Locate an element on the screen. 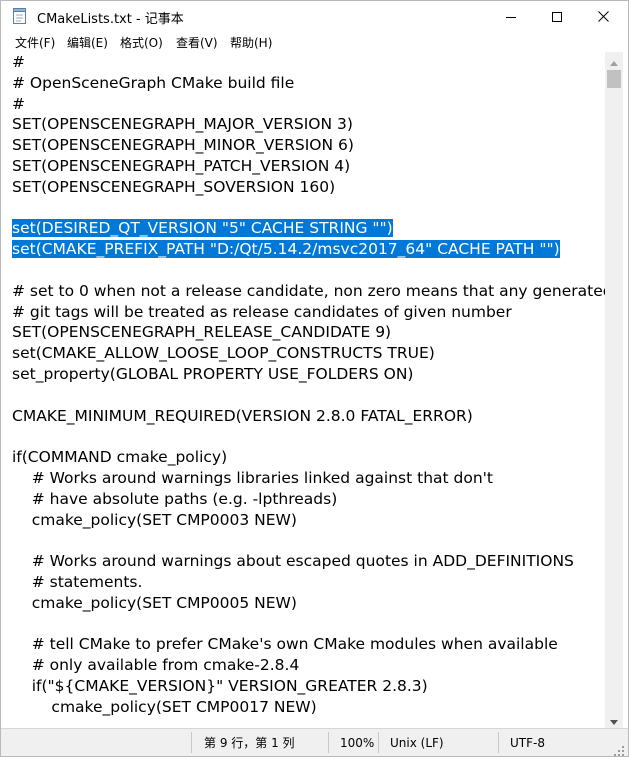 The height and width of the screenshot is (757, 629). editor-line: SET(OPENSCENEGRAPH_MINOR_VERSION 6) is located at coordinates (183, 145).